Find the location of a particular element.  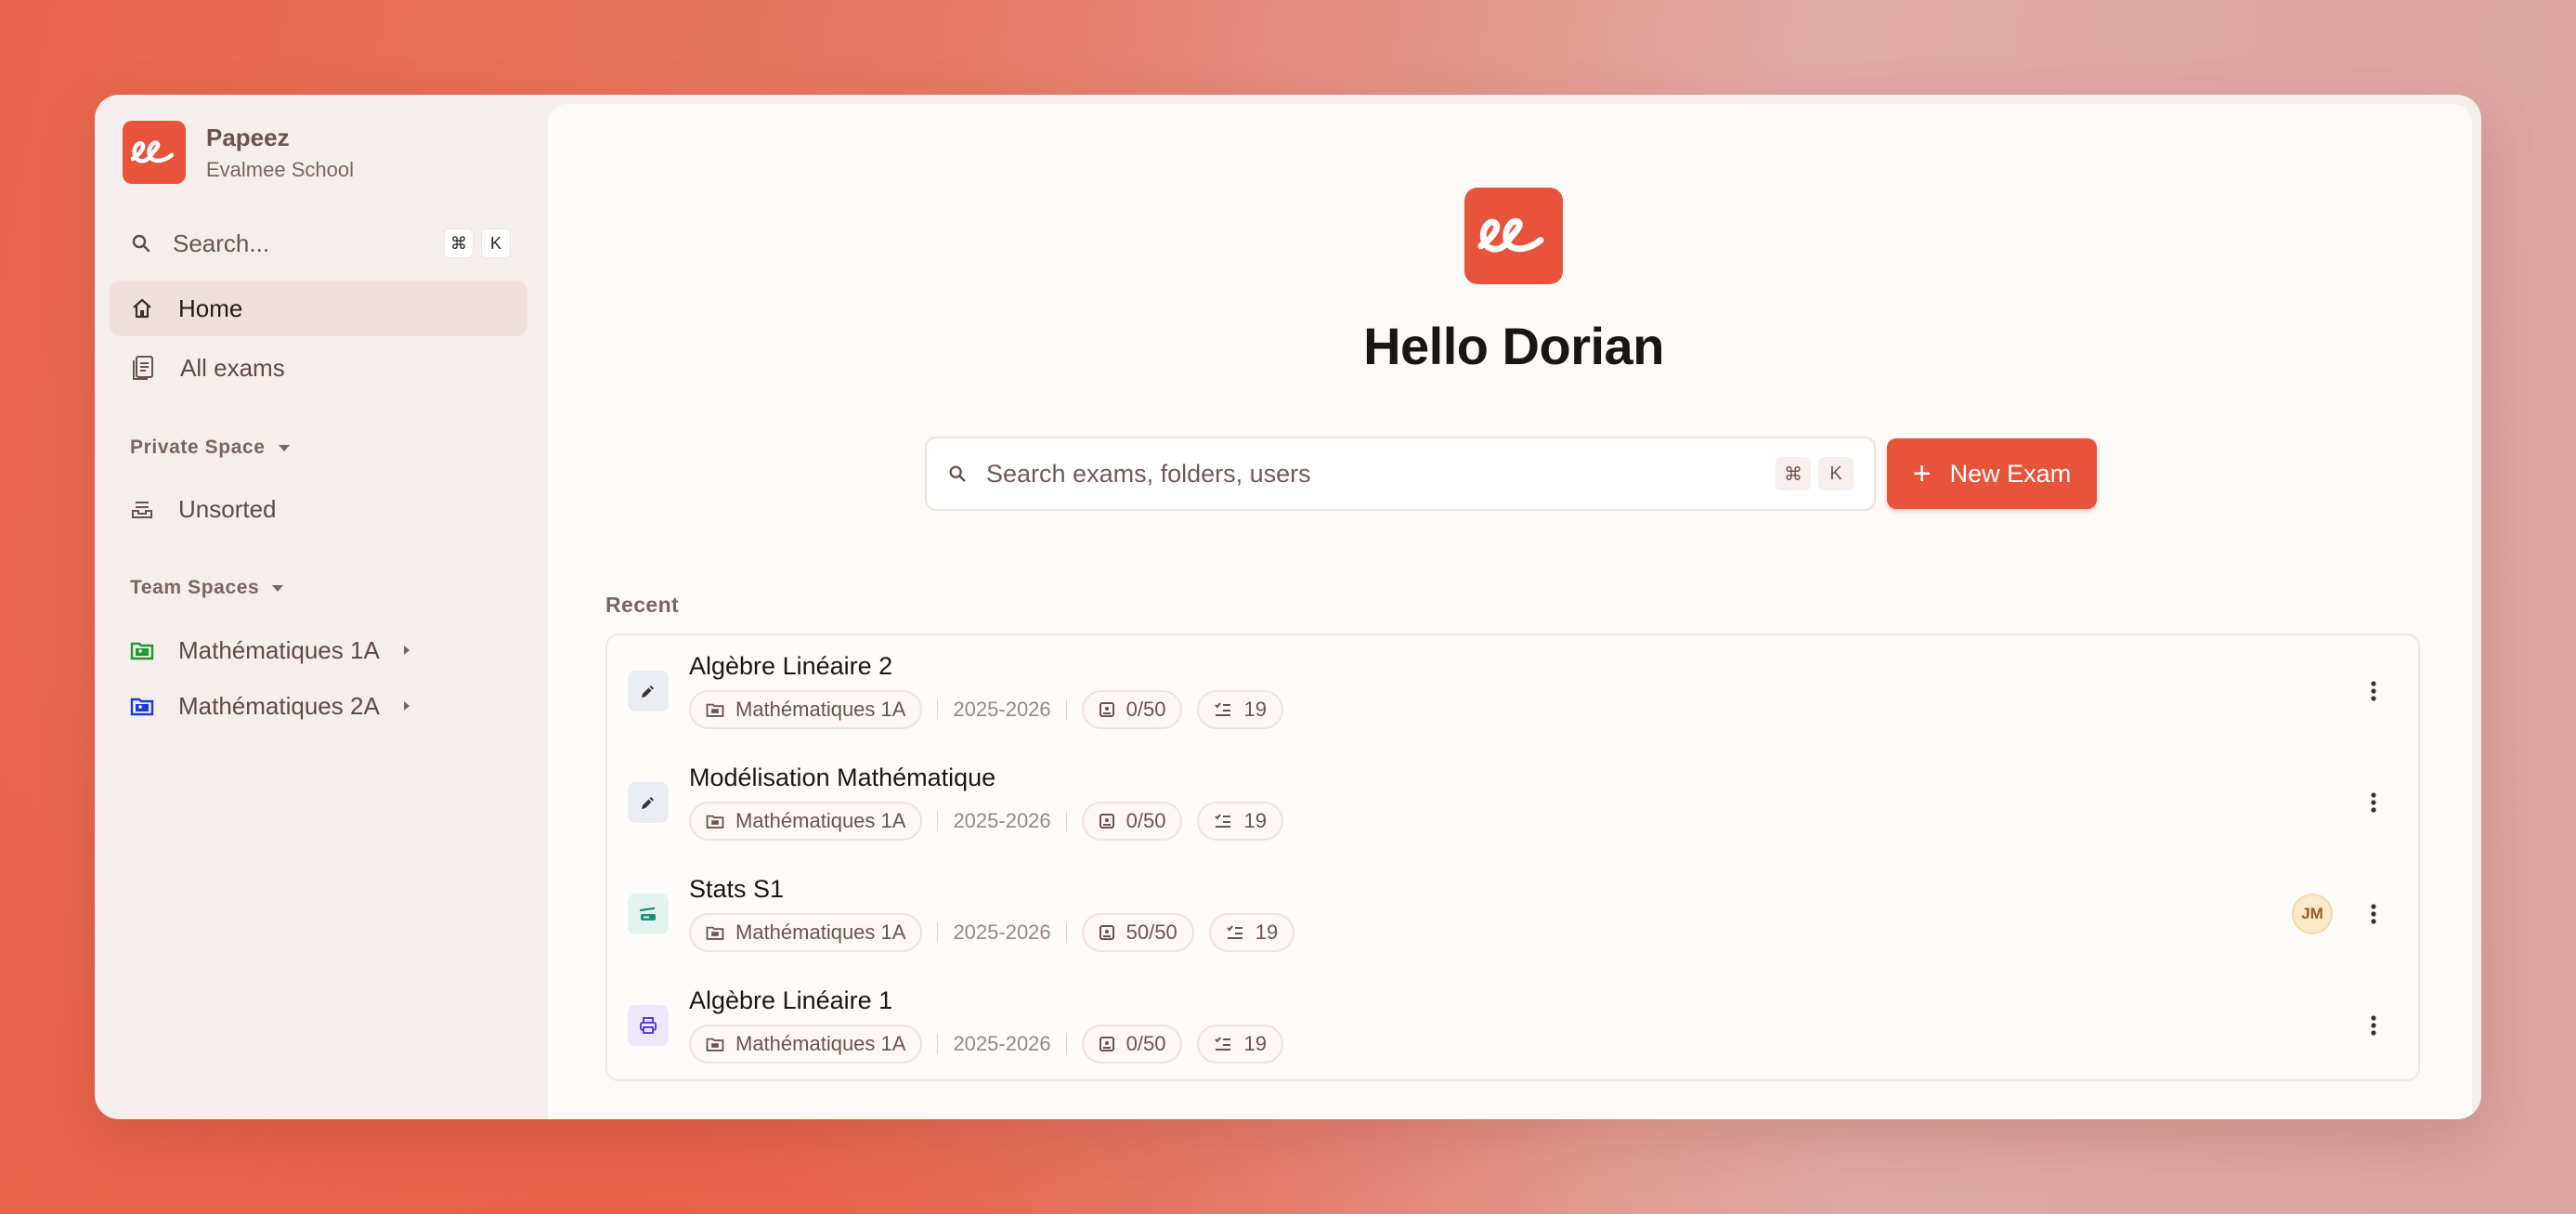

search-placeholder: Search exams, folders, users is located at coordinates (1149, 473).